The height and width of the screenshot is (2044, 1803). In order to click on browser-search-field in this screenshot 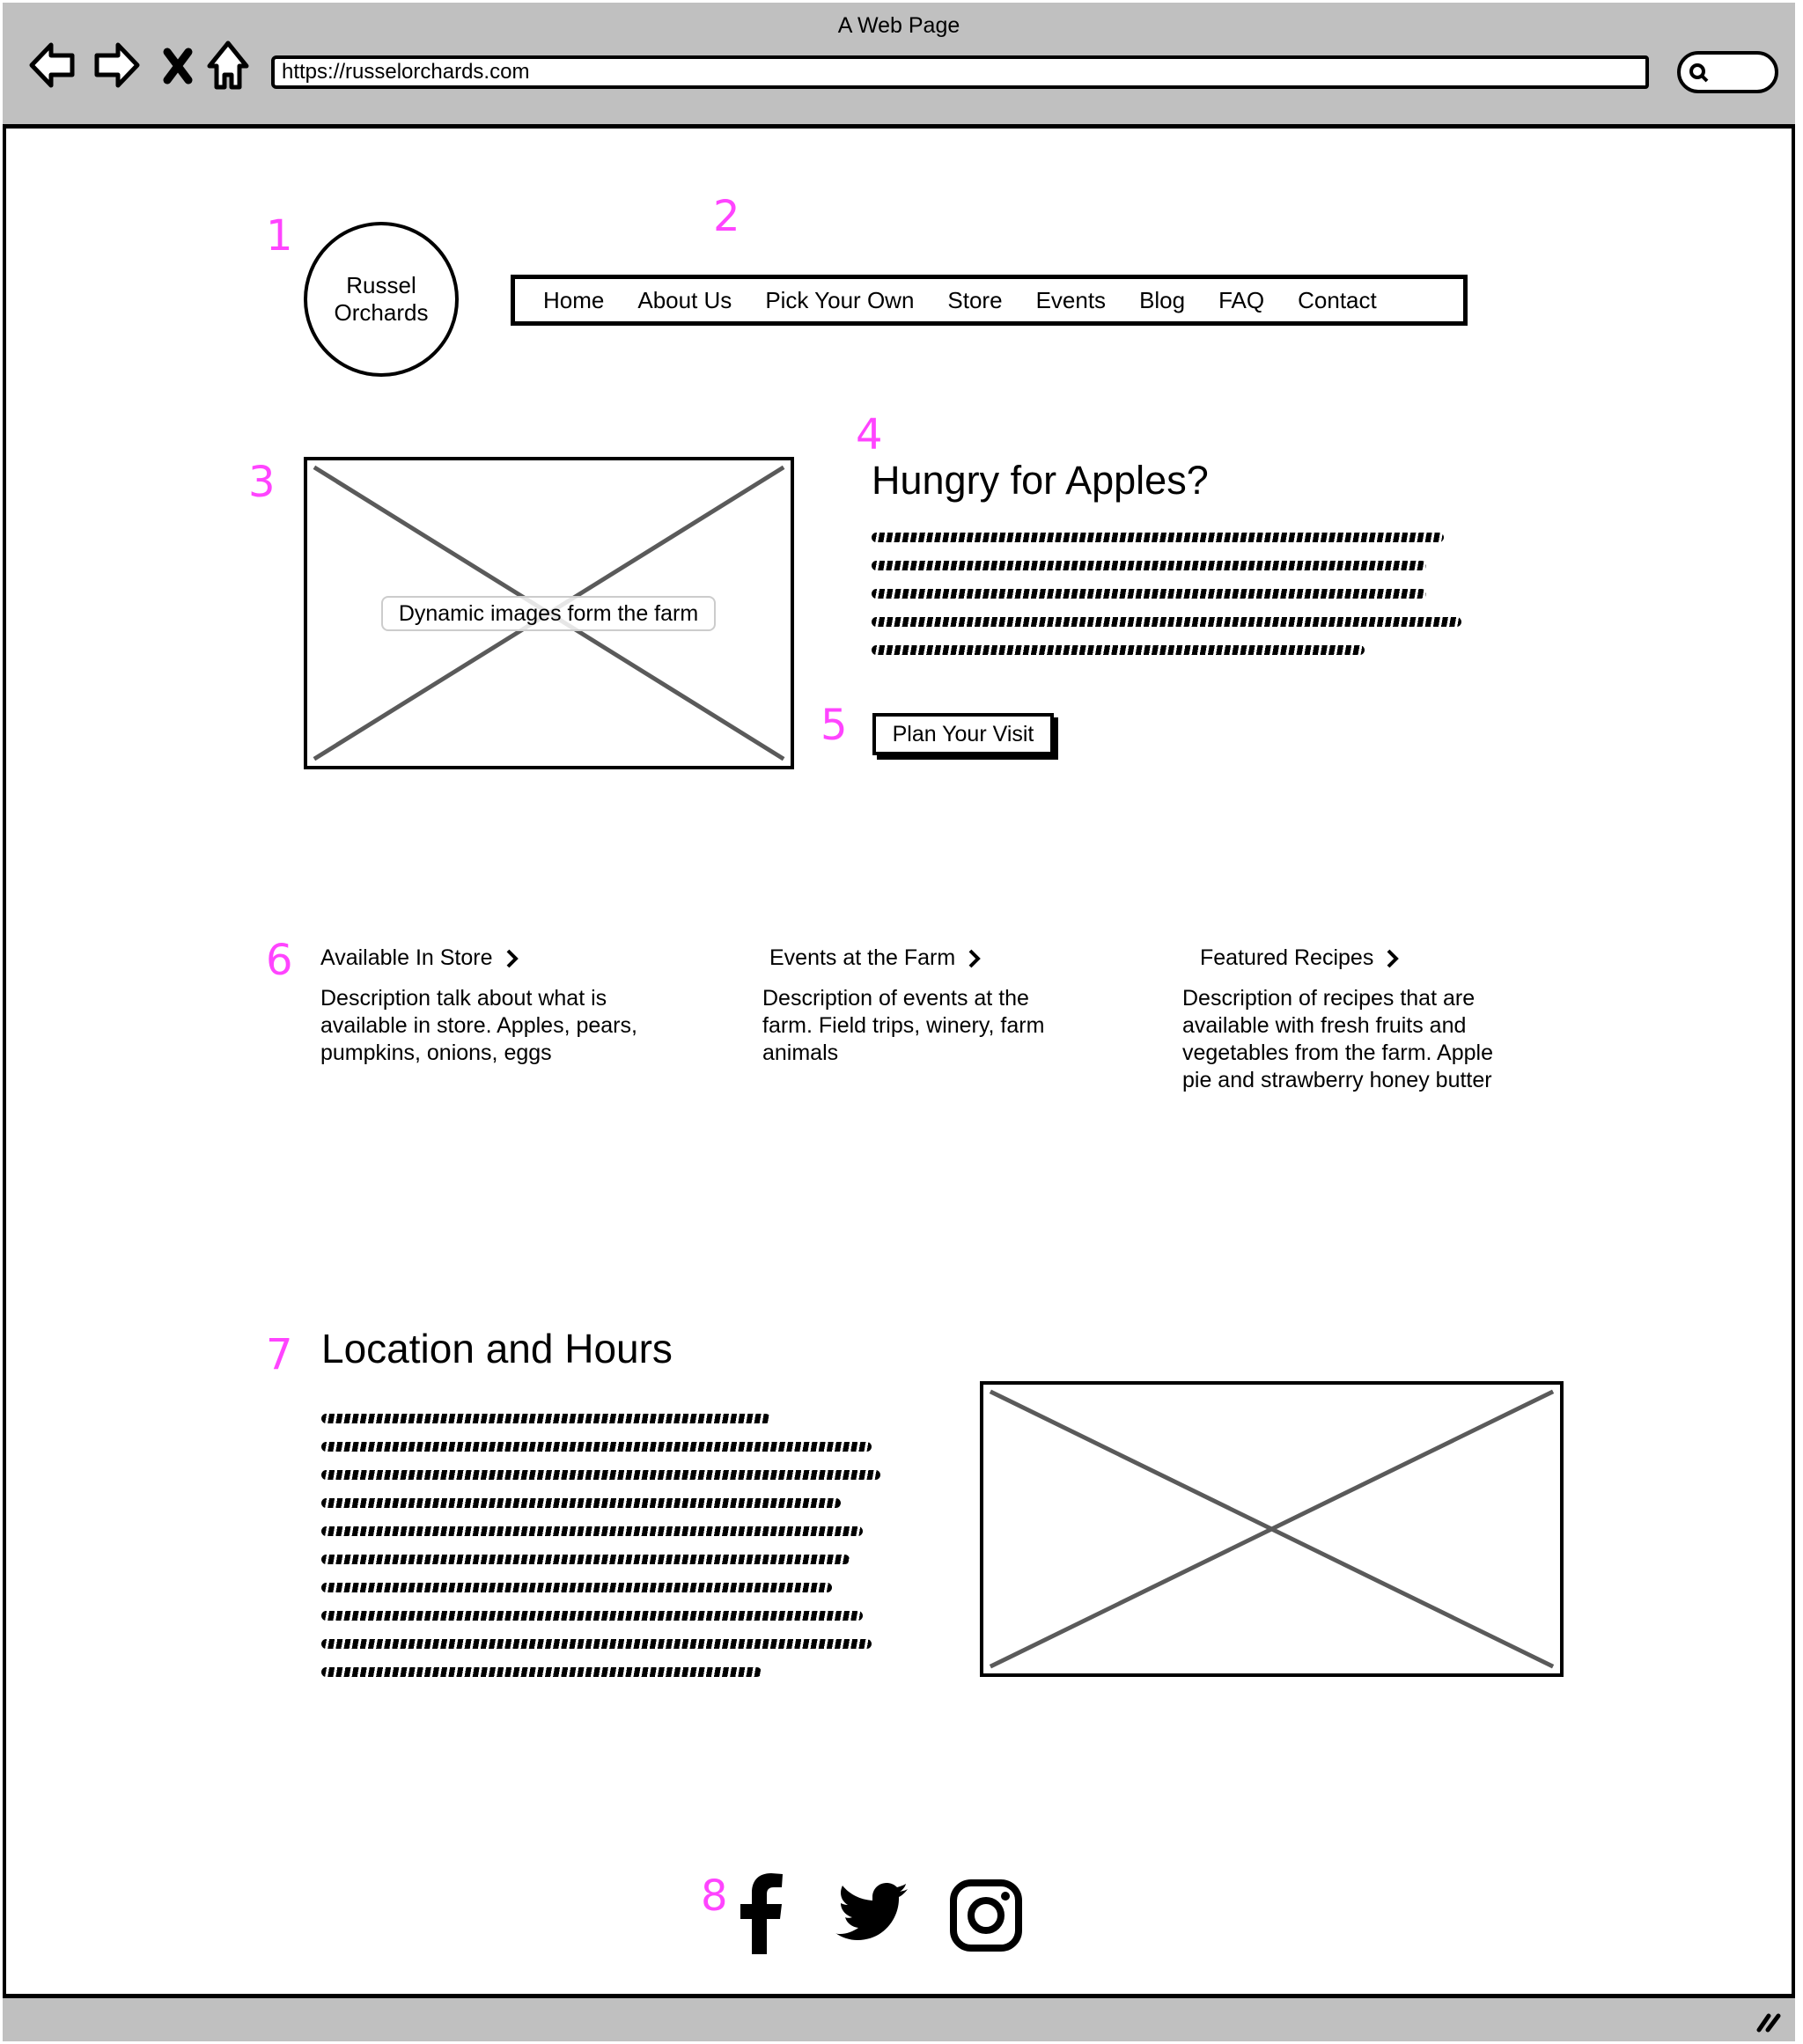, I will do `click(1727, 72)`.